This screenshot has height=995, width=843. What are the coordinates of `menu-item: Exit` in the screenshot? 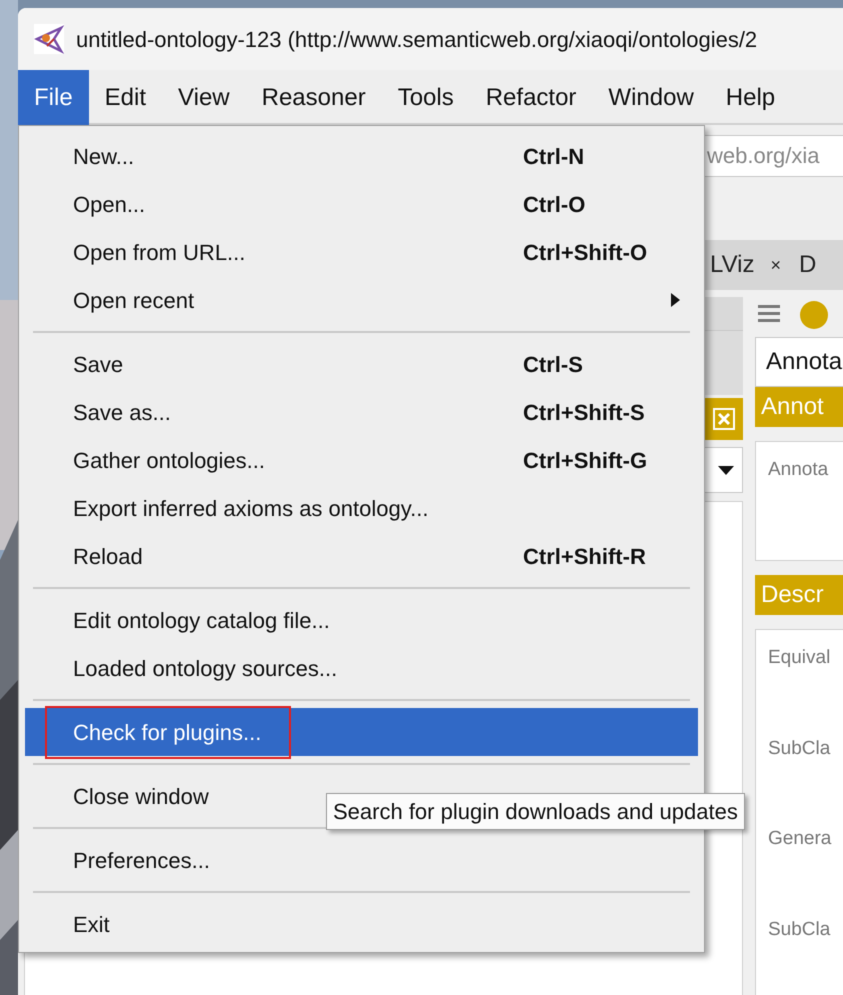 It's located at (361, 924).